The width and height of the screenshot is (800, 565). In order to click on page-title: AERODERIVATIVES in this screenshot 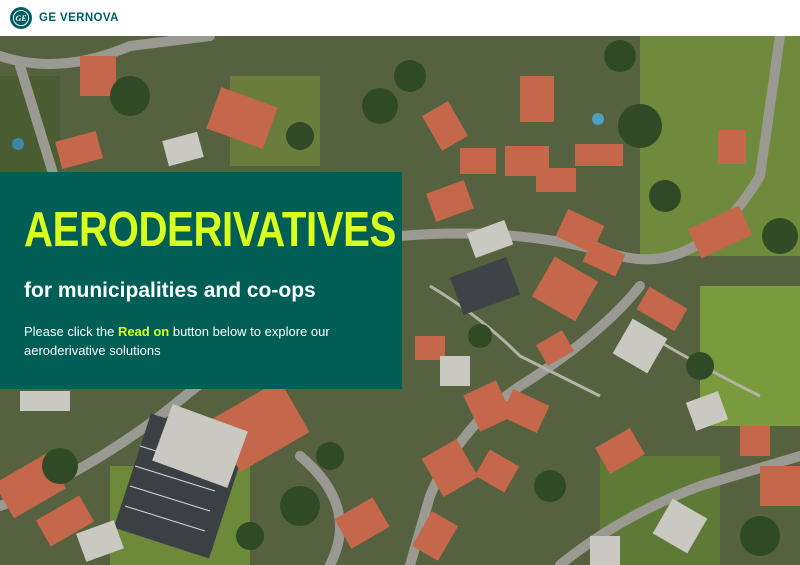, I will do `click(210, 230)`.